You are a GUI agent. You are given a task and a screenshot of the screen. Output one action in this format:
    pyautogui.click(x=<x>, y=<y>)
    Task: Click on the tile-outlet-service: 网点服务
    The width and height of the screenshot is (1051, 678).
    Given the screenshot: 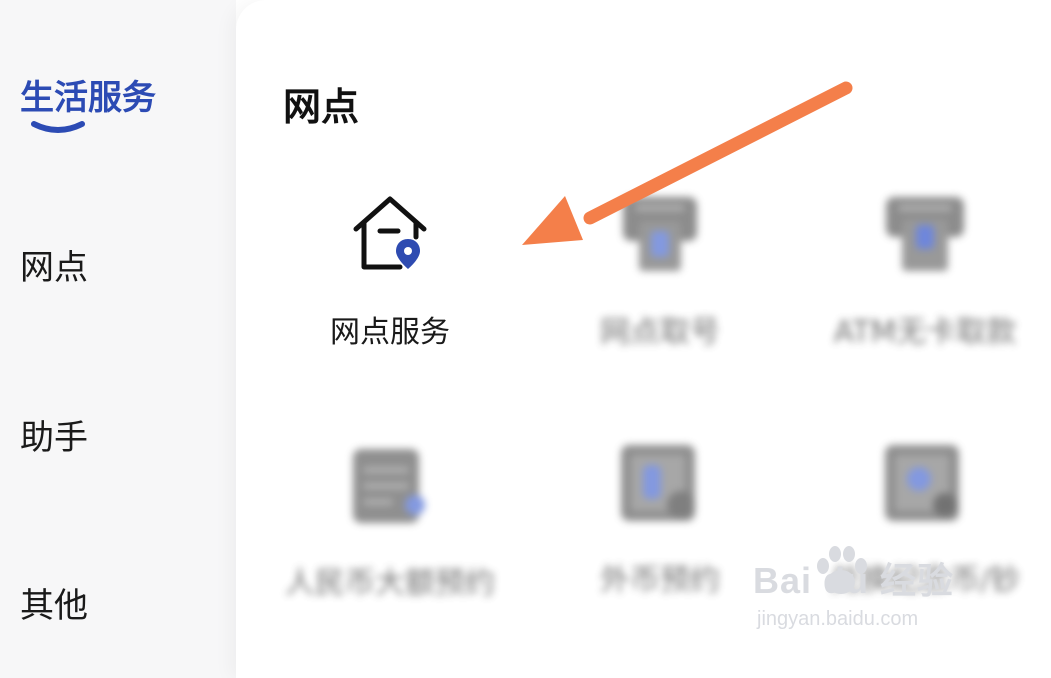 What is the action you would take?
    pyautogui.click(x=390, y=270)
    